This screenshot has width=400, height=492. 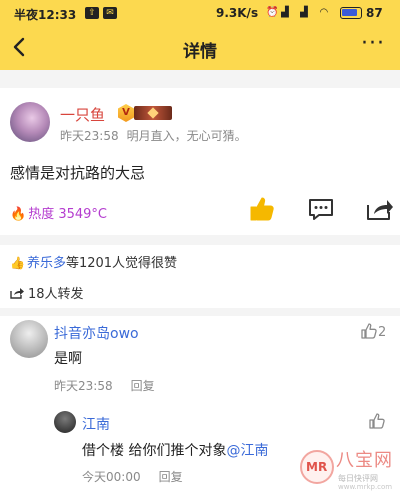 What do you see at coordinates (82, 114) in the screenshot?
I see `post-author-name: 一只鱼` at bounding box center [82, 114].